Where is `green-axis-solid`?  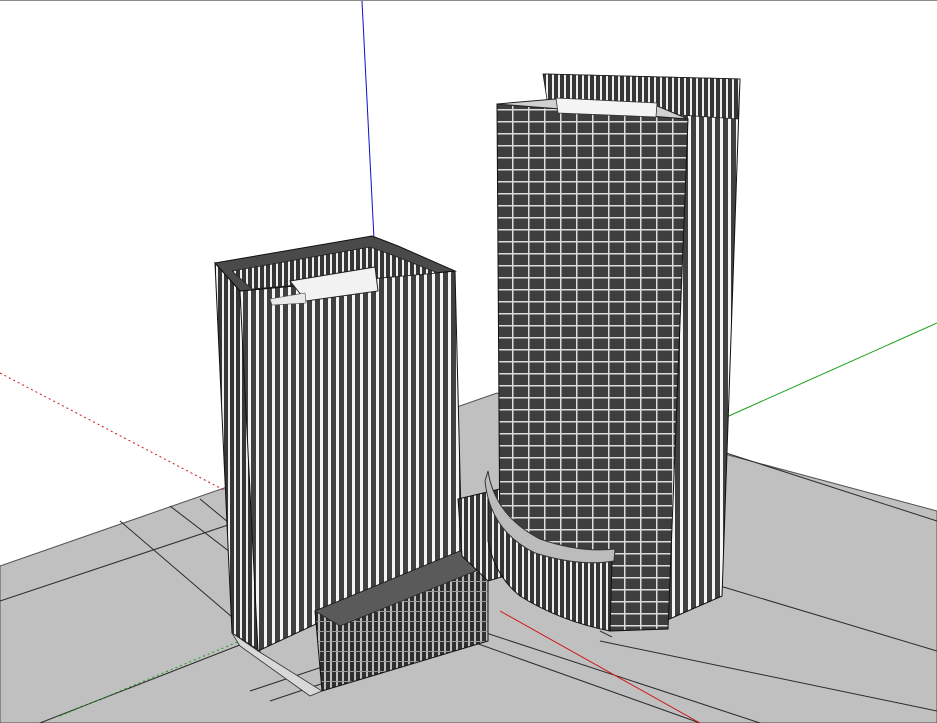 green-axis-solid is located at coordinates (829, 371).